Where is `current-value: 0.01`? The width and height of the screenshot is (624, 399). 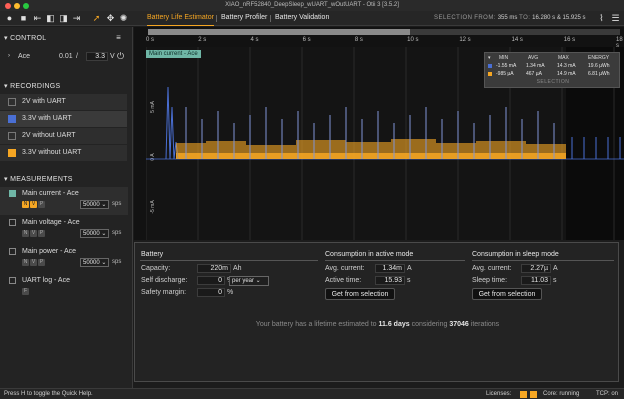
current-value: 0.01 is located at coordinates (66, 56).